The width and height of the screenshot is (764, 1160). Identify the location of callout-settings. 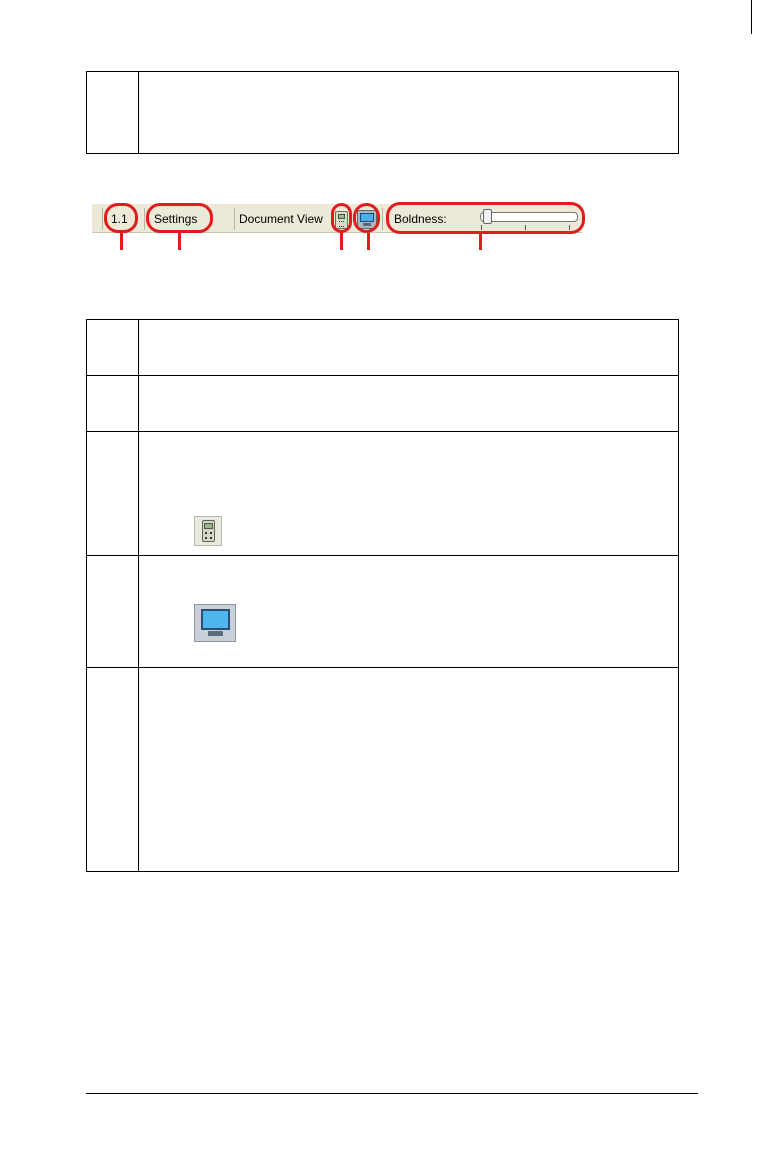
(179, 218).